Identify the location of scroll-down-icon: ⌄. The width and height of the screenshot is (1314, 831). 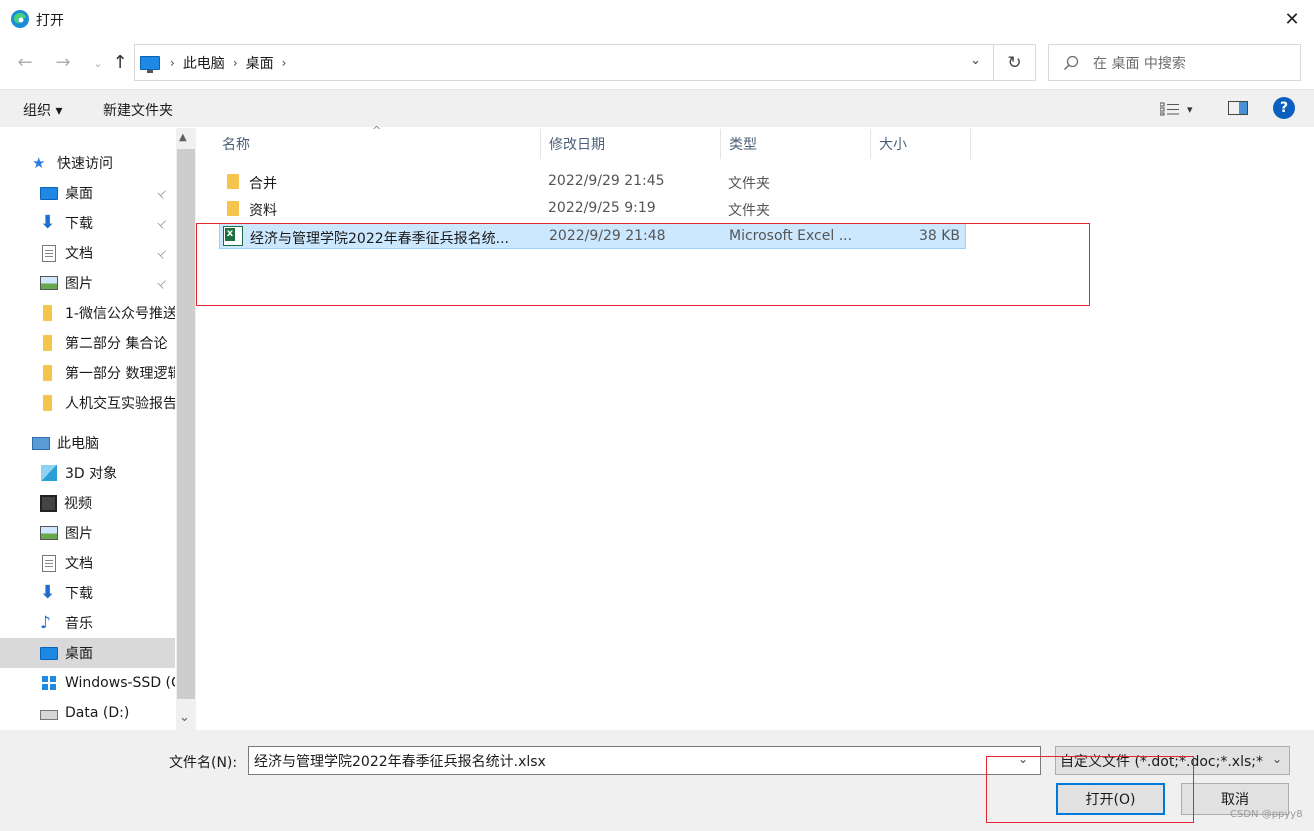
(184, 717).